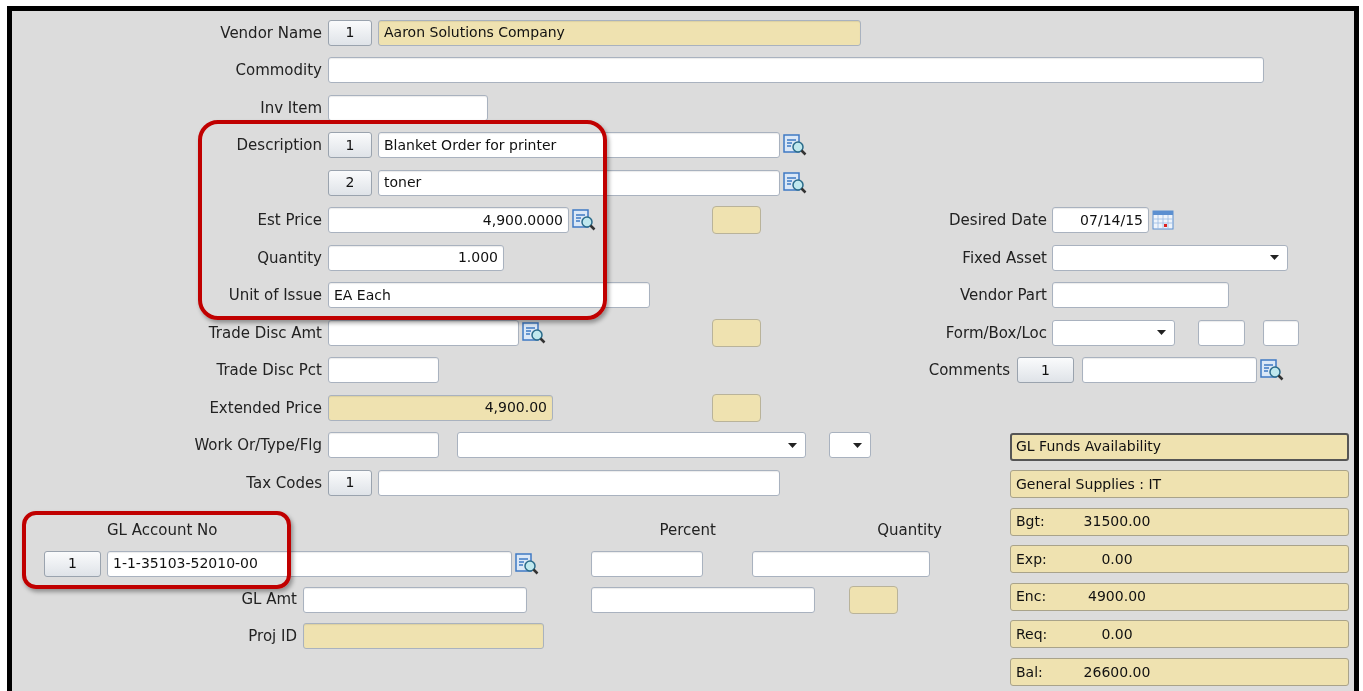  What do you see at coordinates (579, 182) in the screenshot?
I see `input-field: toner` at bounding box center [579, 182].